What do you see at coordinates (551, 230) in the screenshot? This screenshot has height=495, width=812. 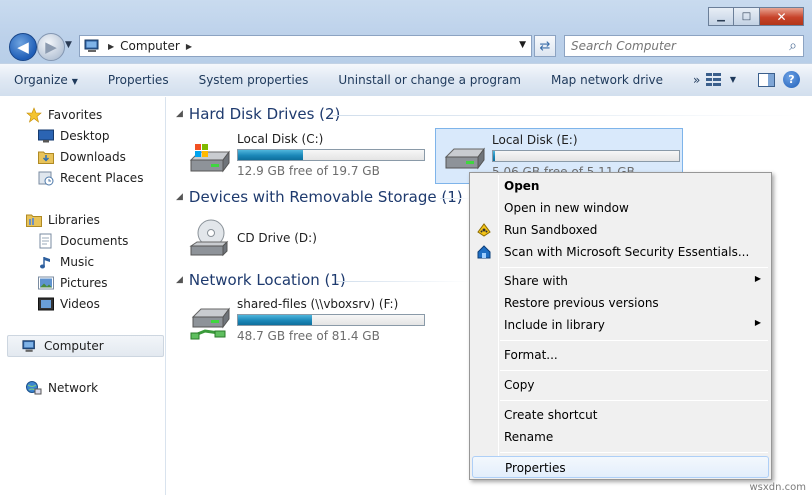 I see `menu-item-label: Run Sandboxed` at bounding box center [551, 230].